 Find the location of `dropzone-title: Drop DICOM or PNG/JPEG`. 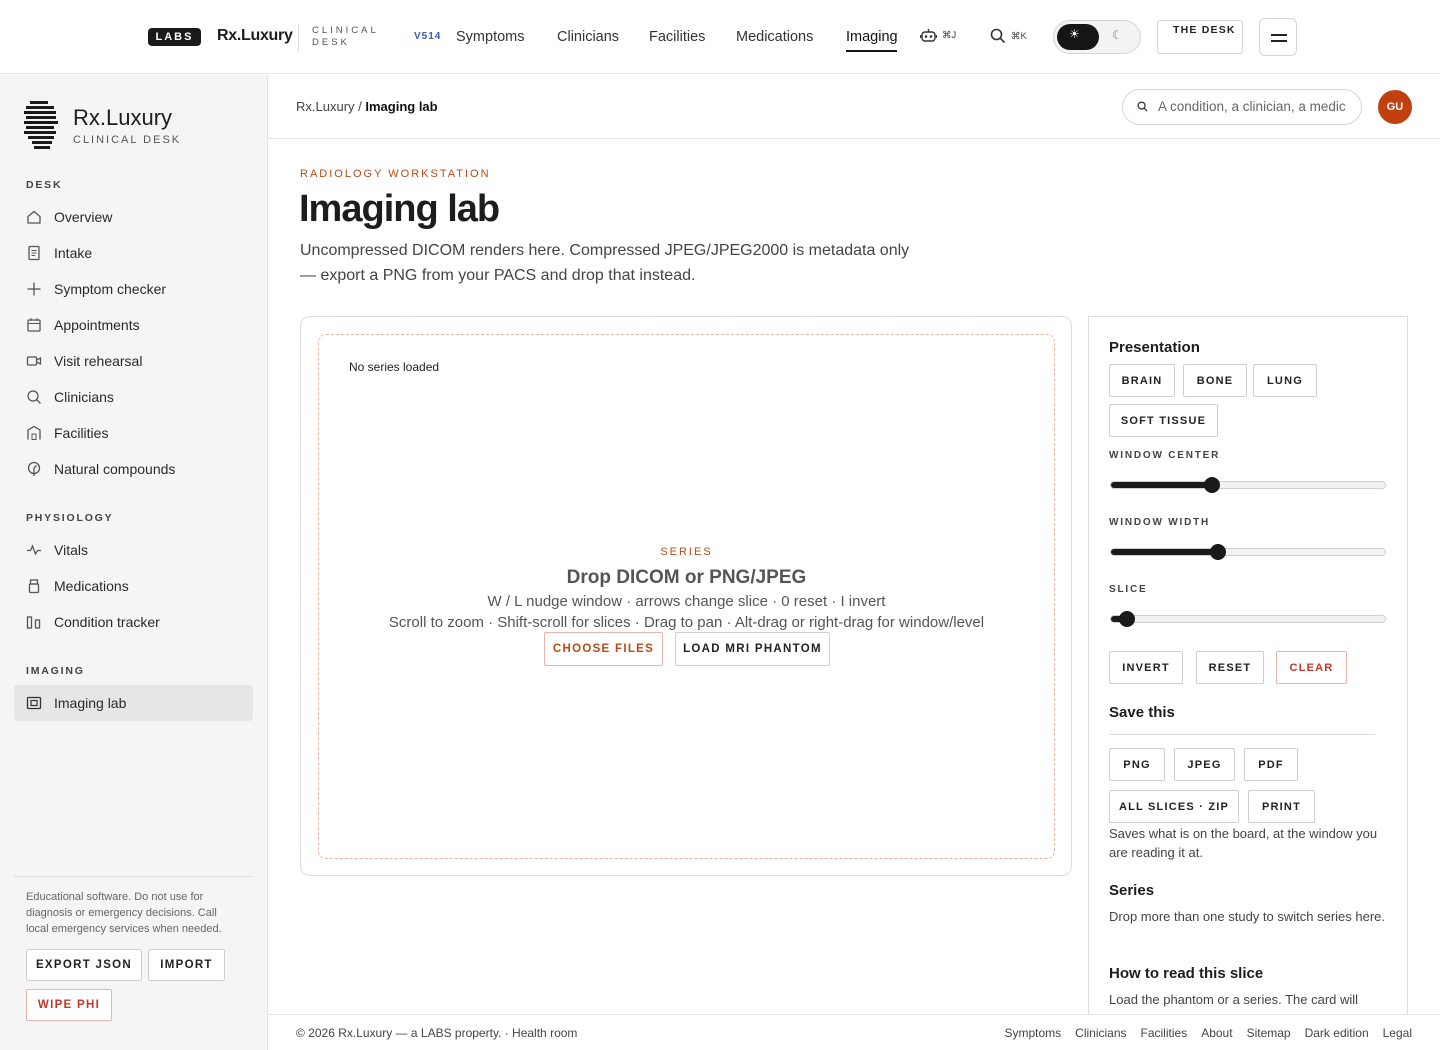

dropzone-title: Drop DICOM or PNG/JPEG is located at coordinates (686, 577).